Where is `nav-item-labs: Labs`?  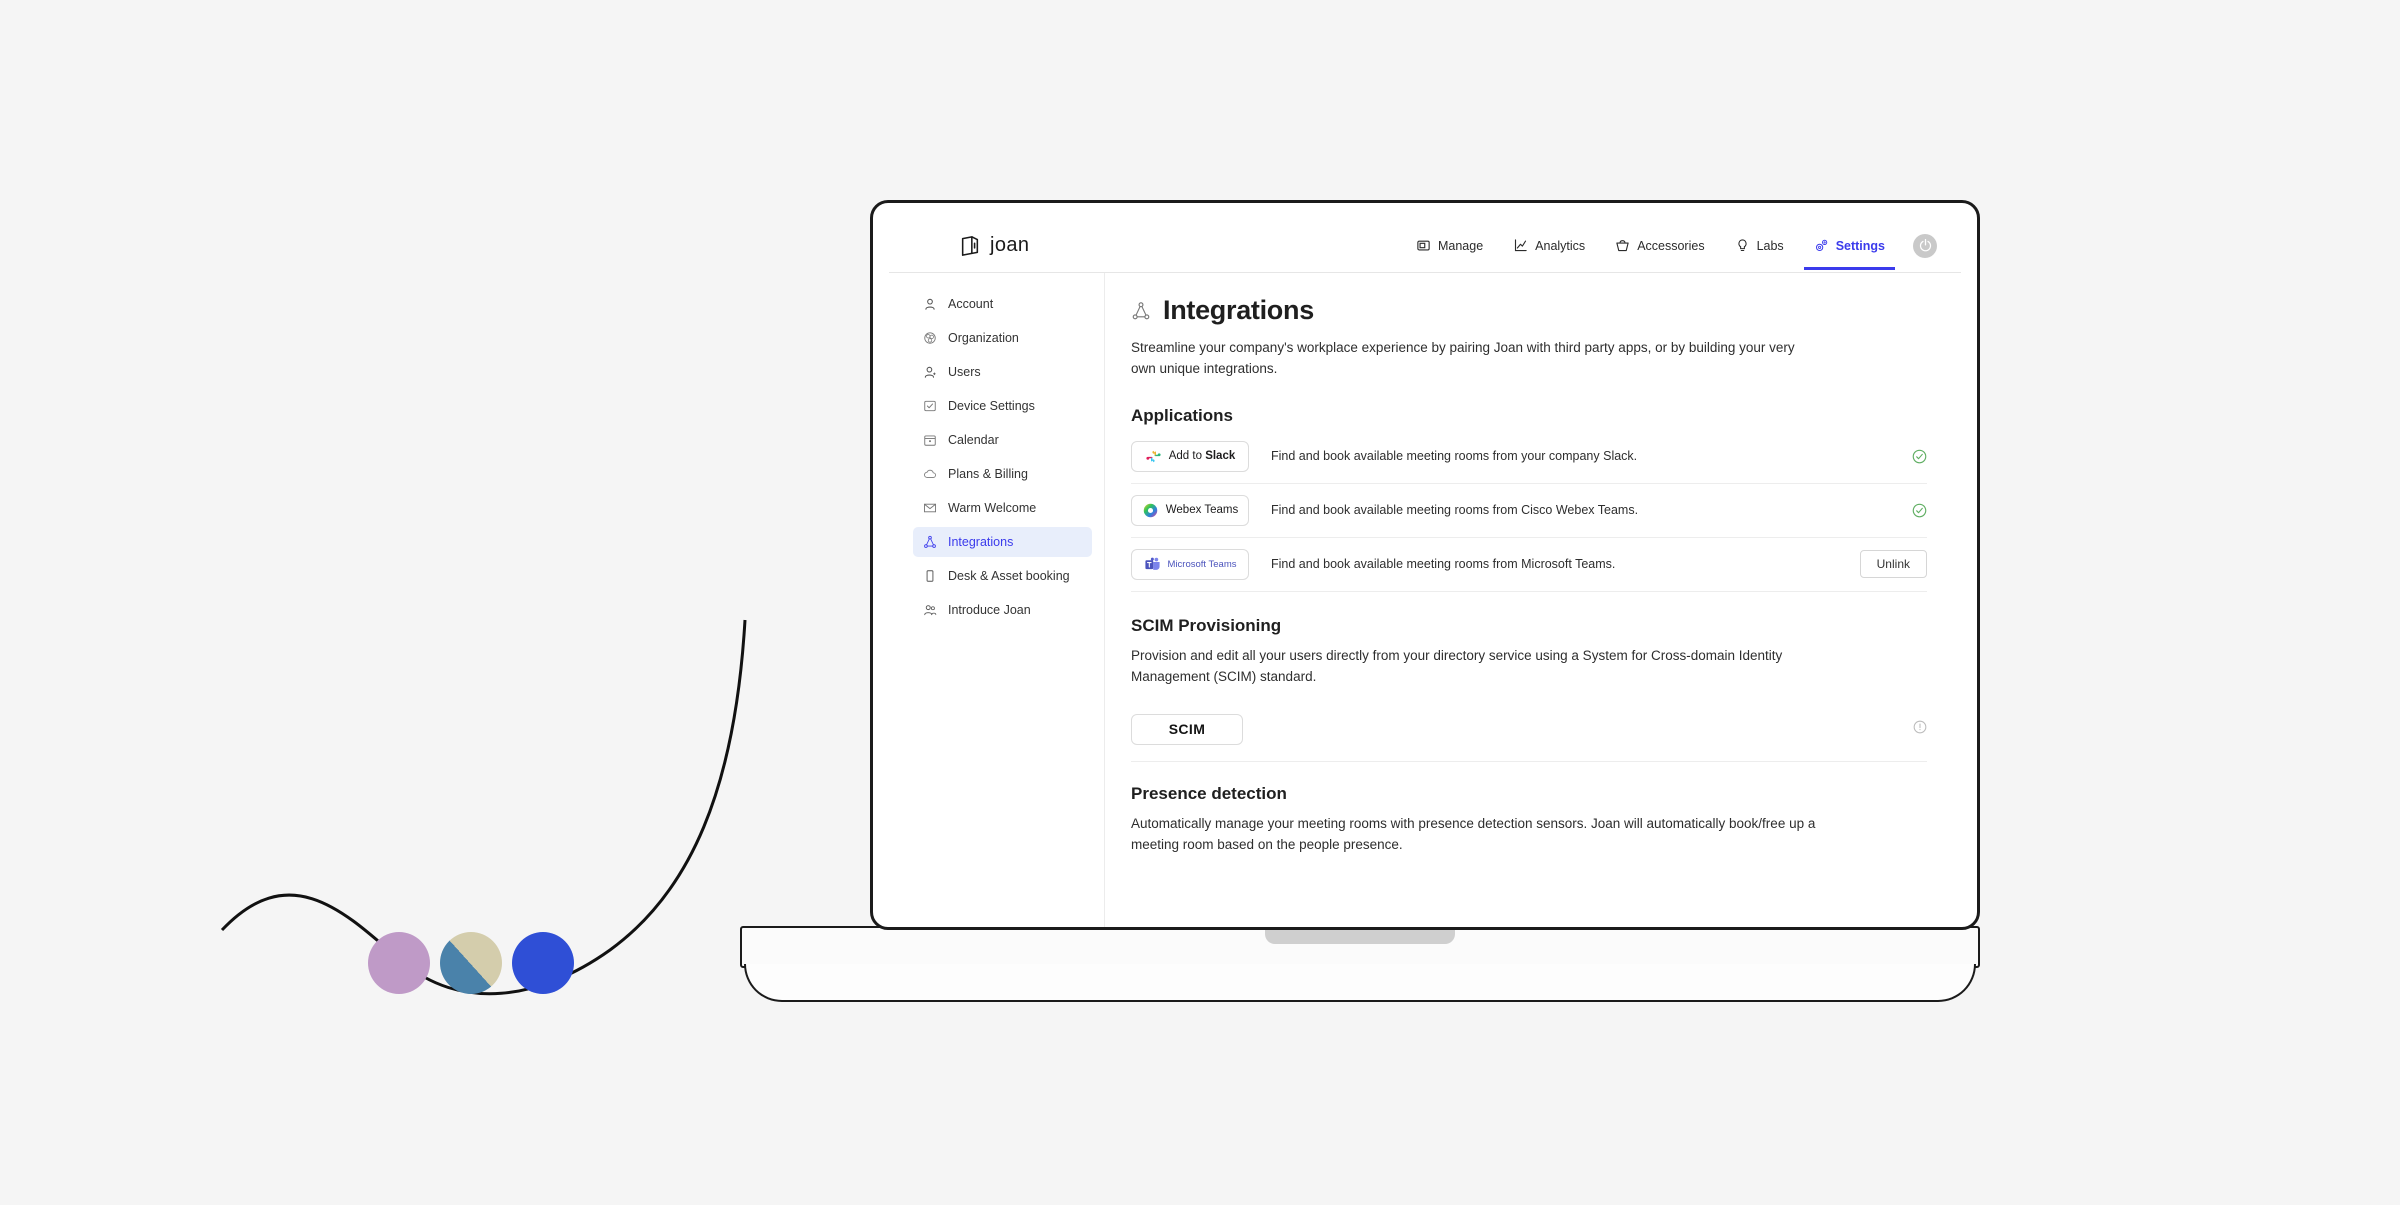
nav-item-labs: Labs is located at coordinates (1759, 245).